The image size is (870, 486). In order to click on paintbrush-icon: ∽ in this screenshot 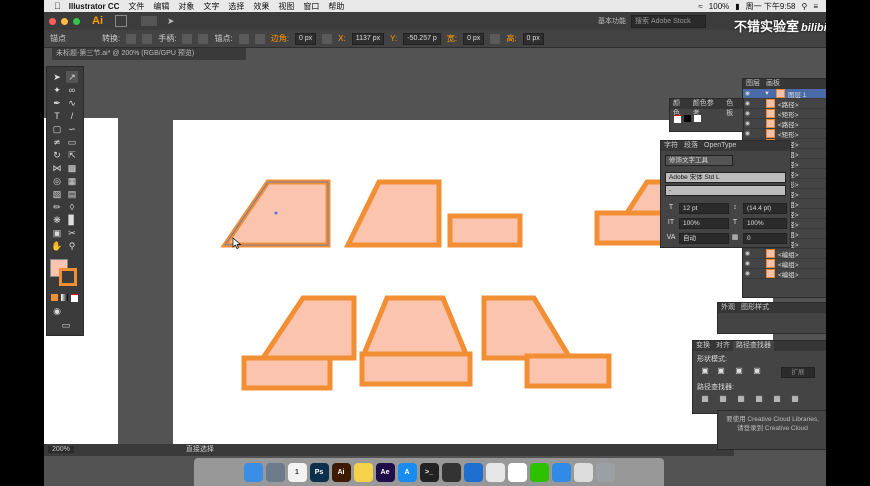, I will do `click(72, 129)`.